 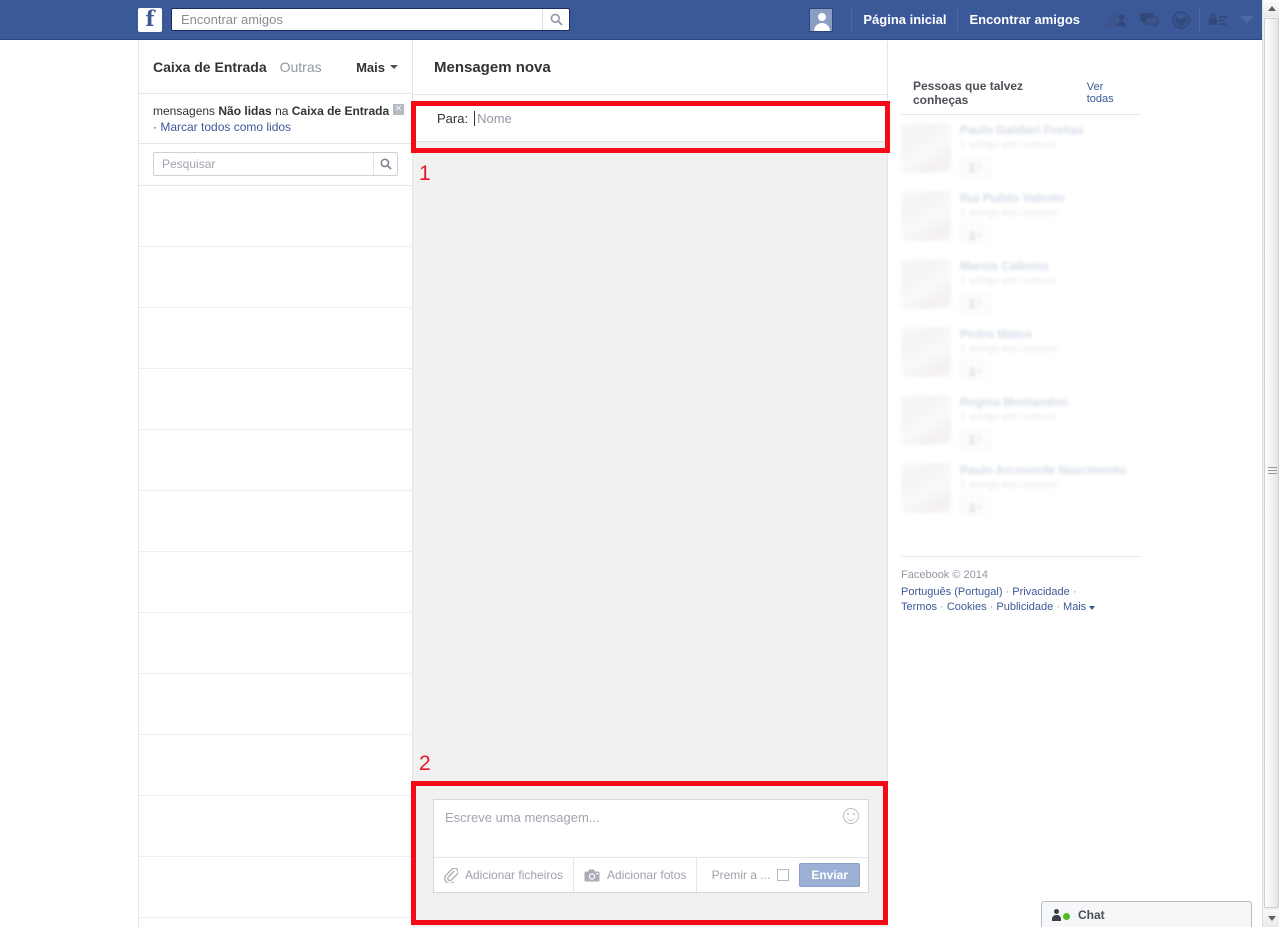 I want to click on scrollbar-thumb, so click(x=1271, y=463).